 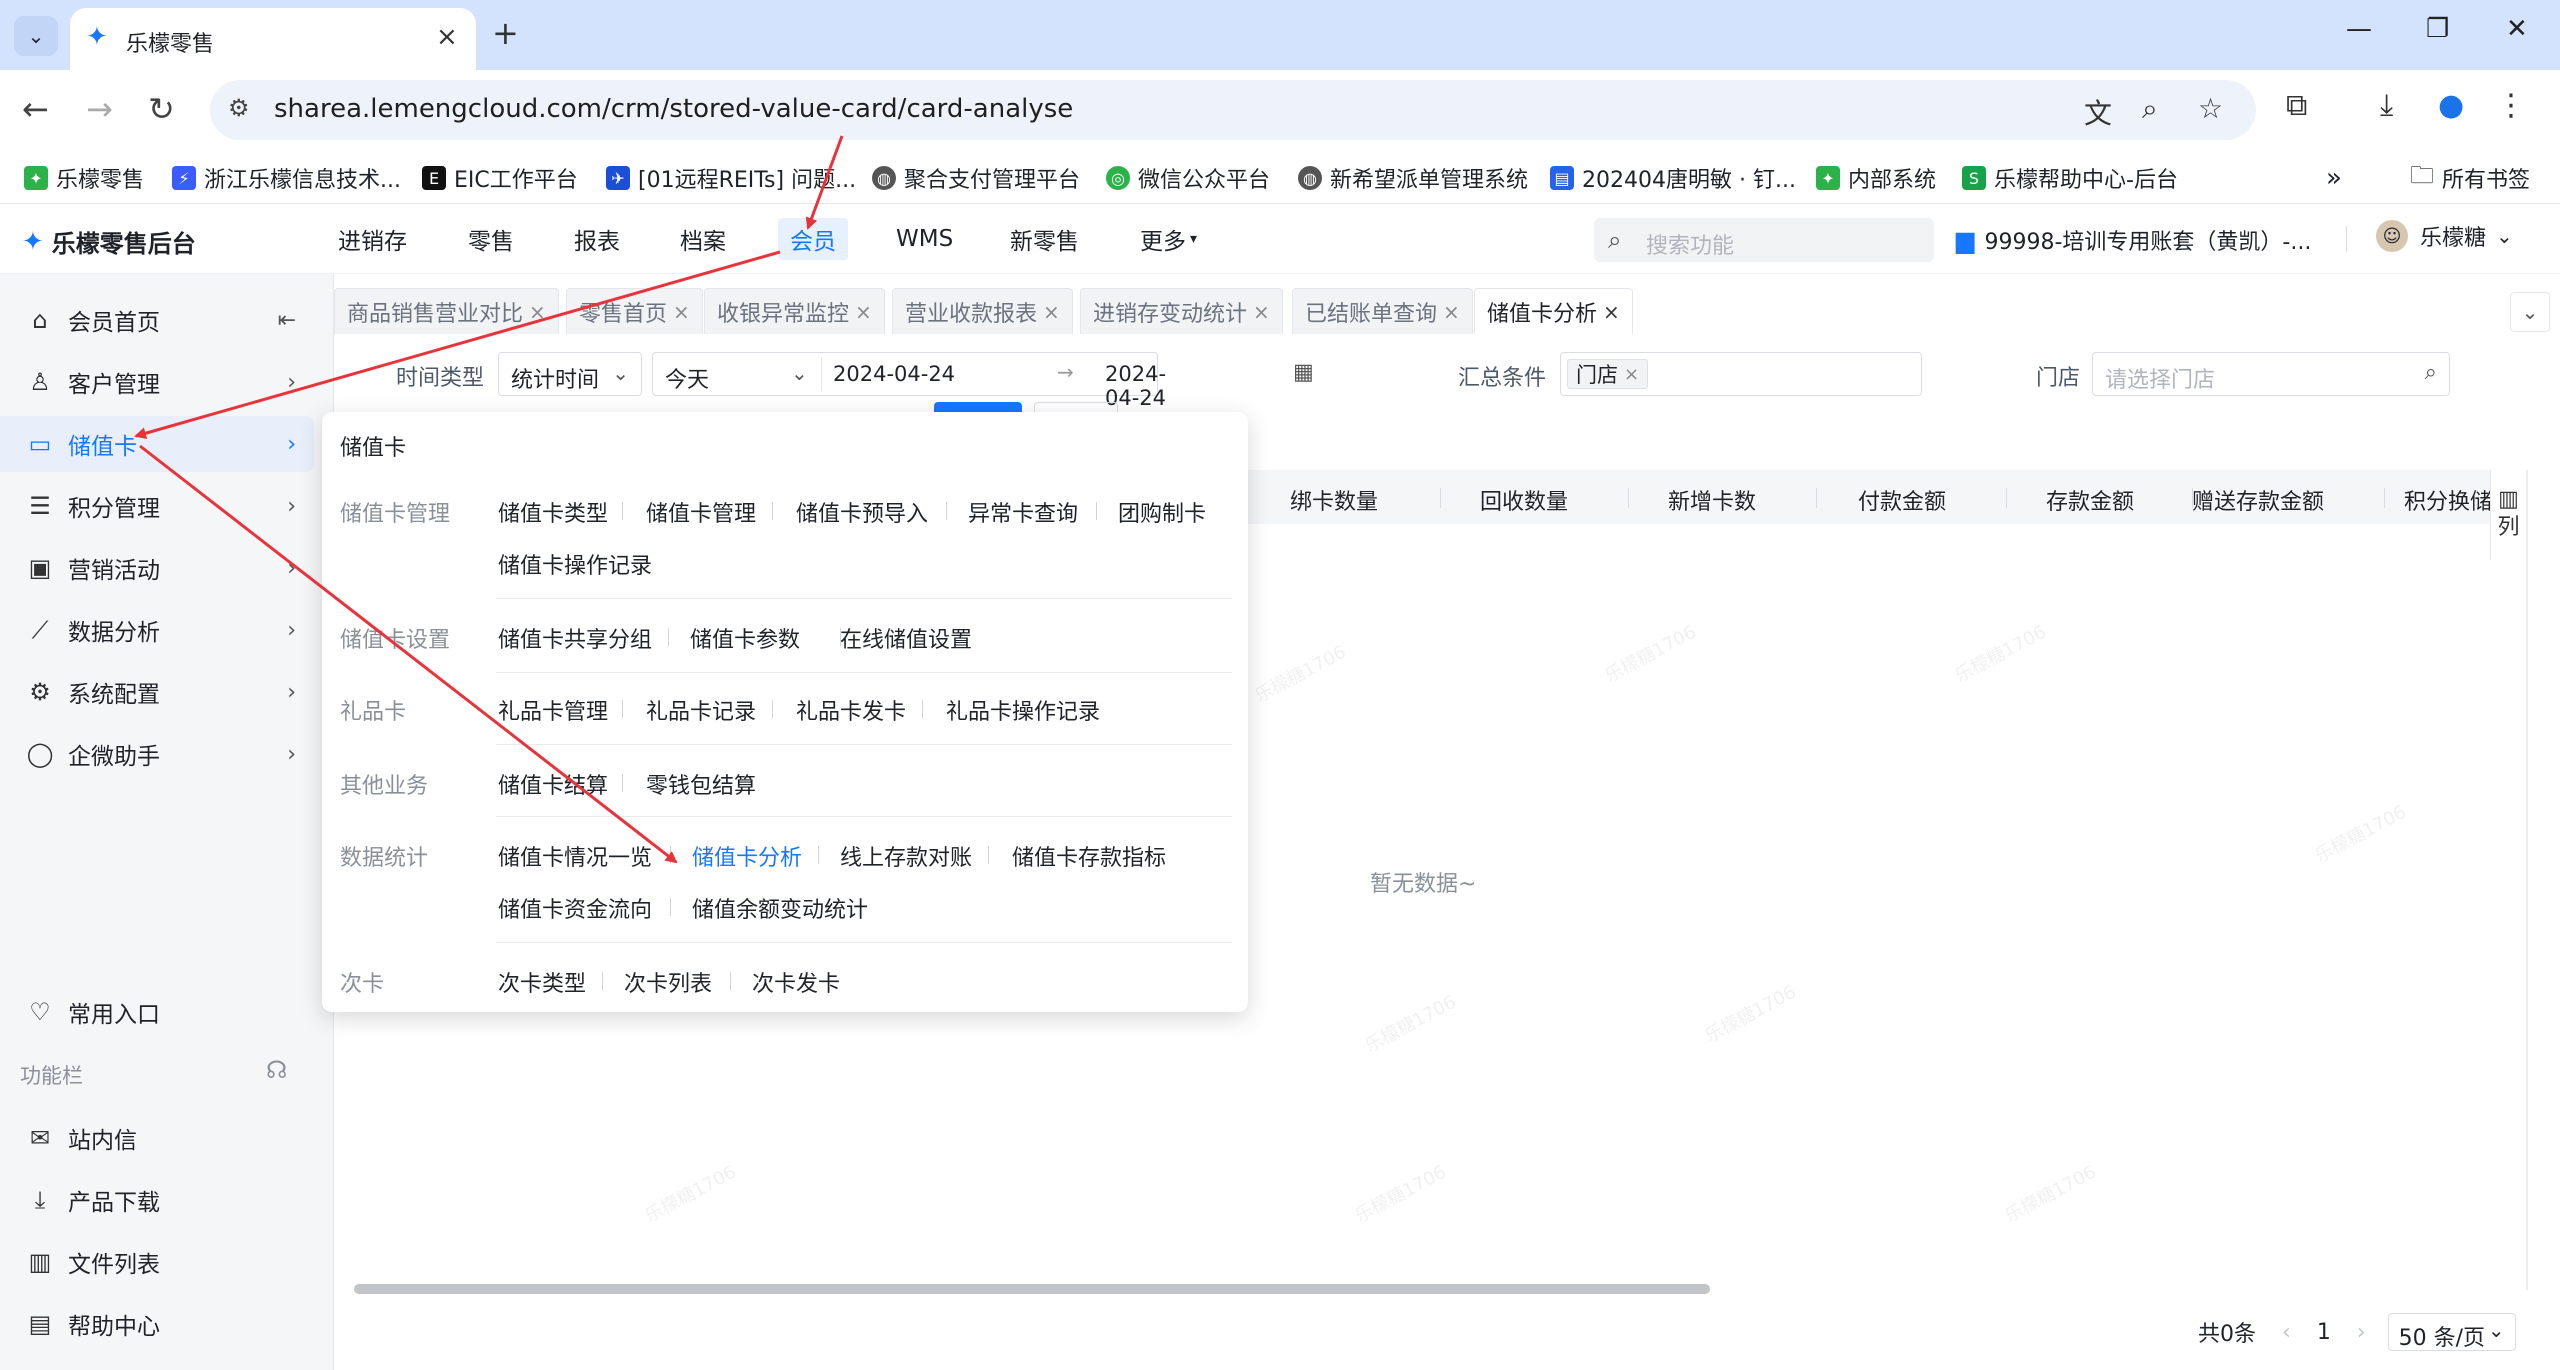 I want to click on work-tab-active: 储值卡分析 ×, so click(x=1553, y=311).